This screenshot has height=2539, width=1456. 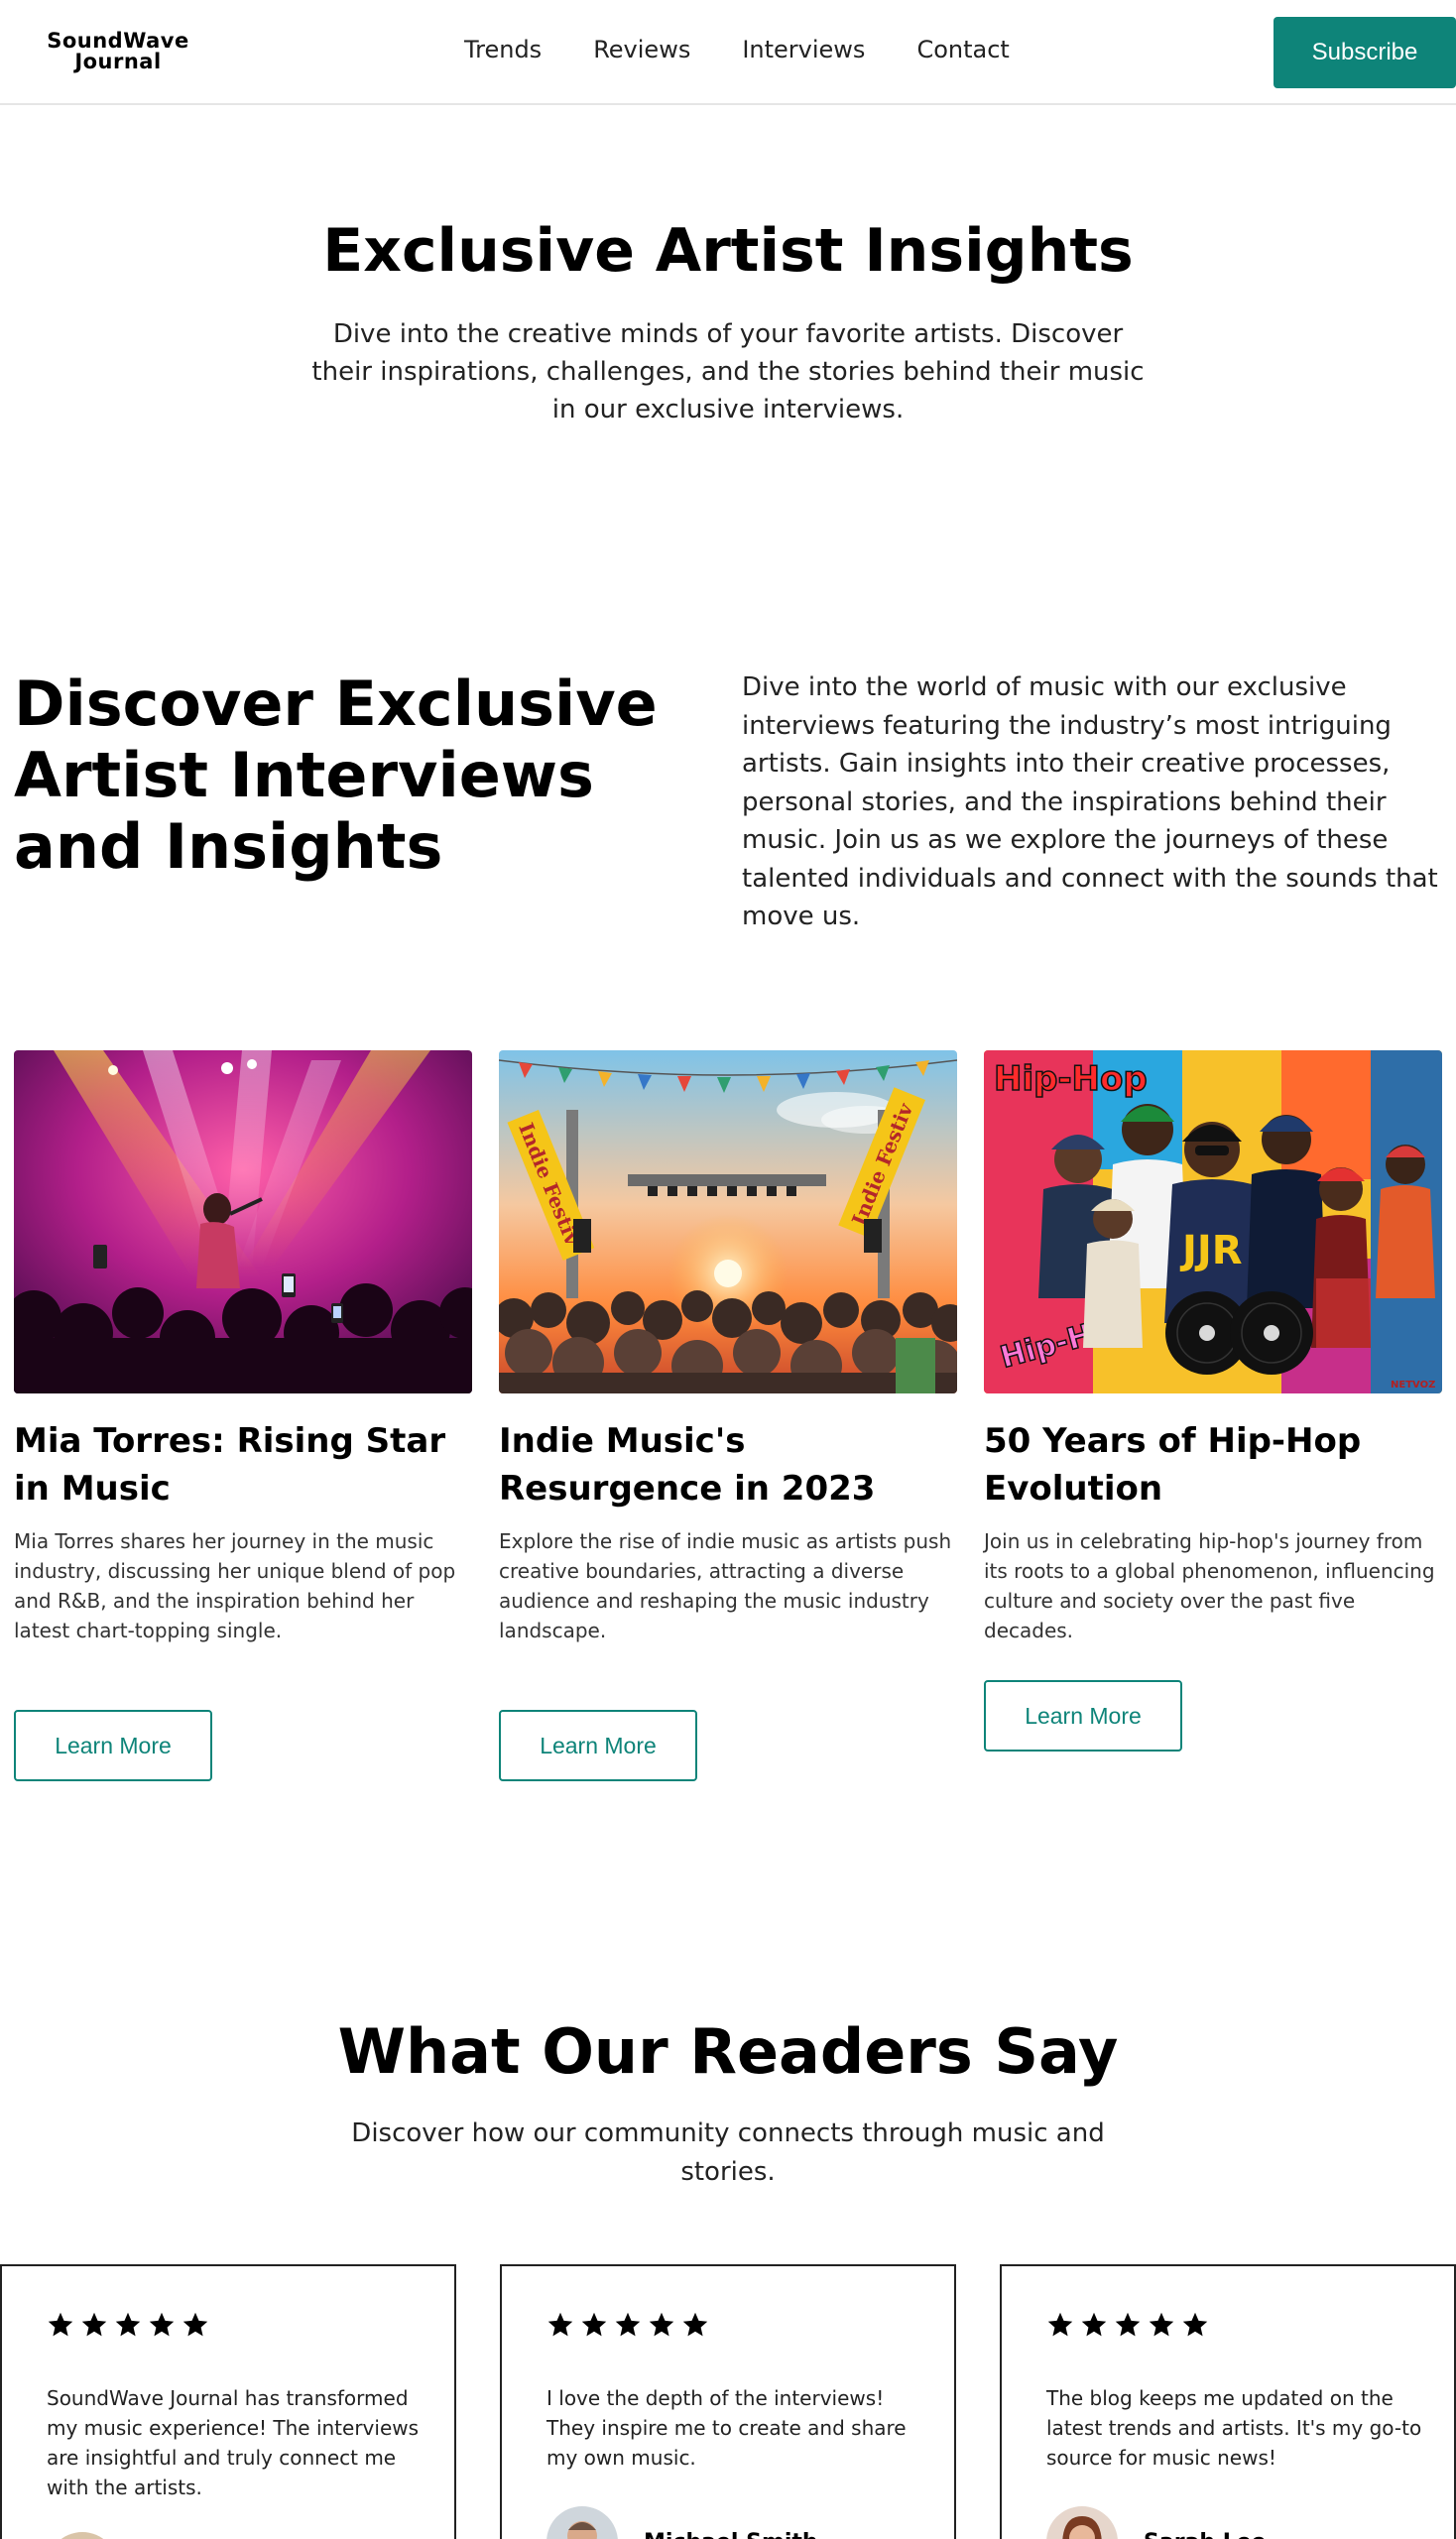 I want to click on author-name: Michael Smith, so click(x=731, y=2535).